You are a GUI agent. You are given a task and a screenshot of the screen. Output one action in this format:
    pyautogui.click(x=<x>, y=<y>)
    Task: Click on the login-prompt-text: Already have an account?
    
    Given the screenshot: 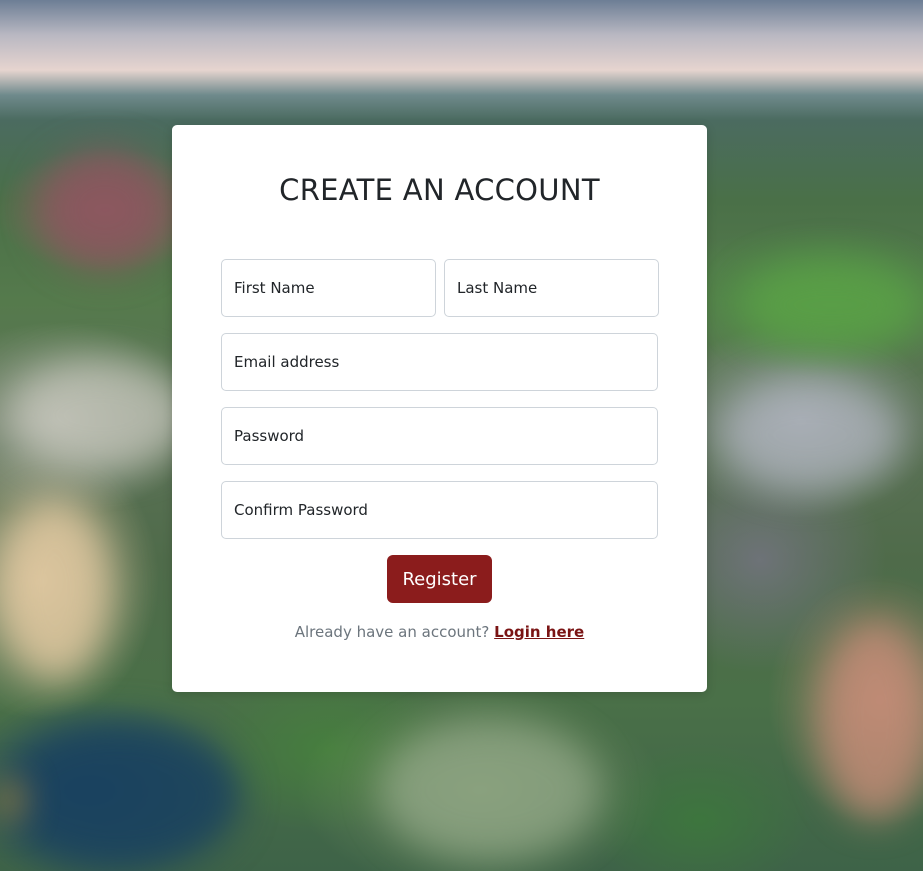 What is the action you would take?
    pyautogui.click(x=392, y=632)
    